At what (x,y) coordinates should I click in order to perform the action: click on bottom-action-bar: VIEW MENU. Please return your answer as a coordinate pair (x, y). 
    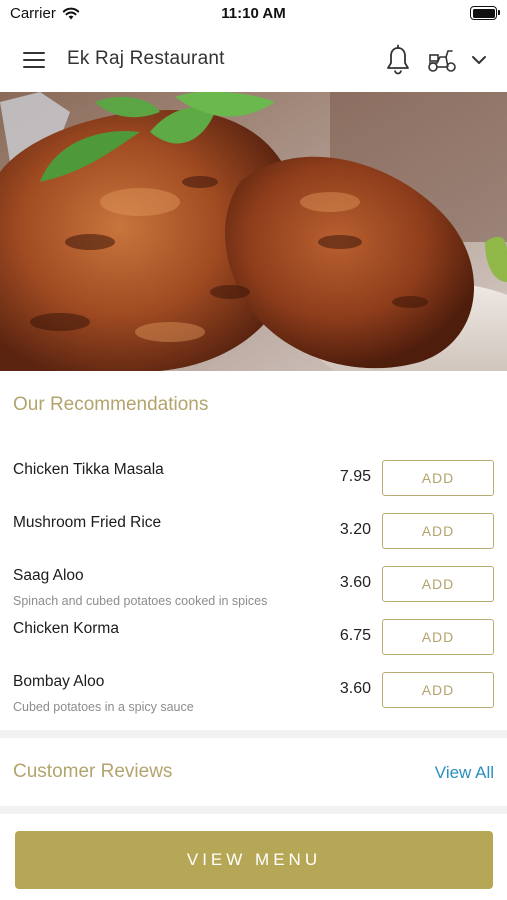
    Looking at the image, I should click on (253, 858).